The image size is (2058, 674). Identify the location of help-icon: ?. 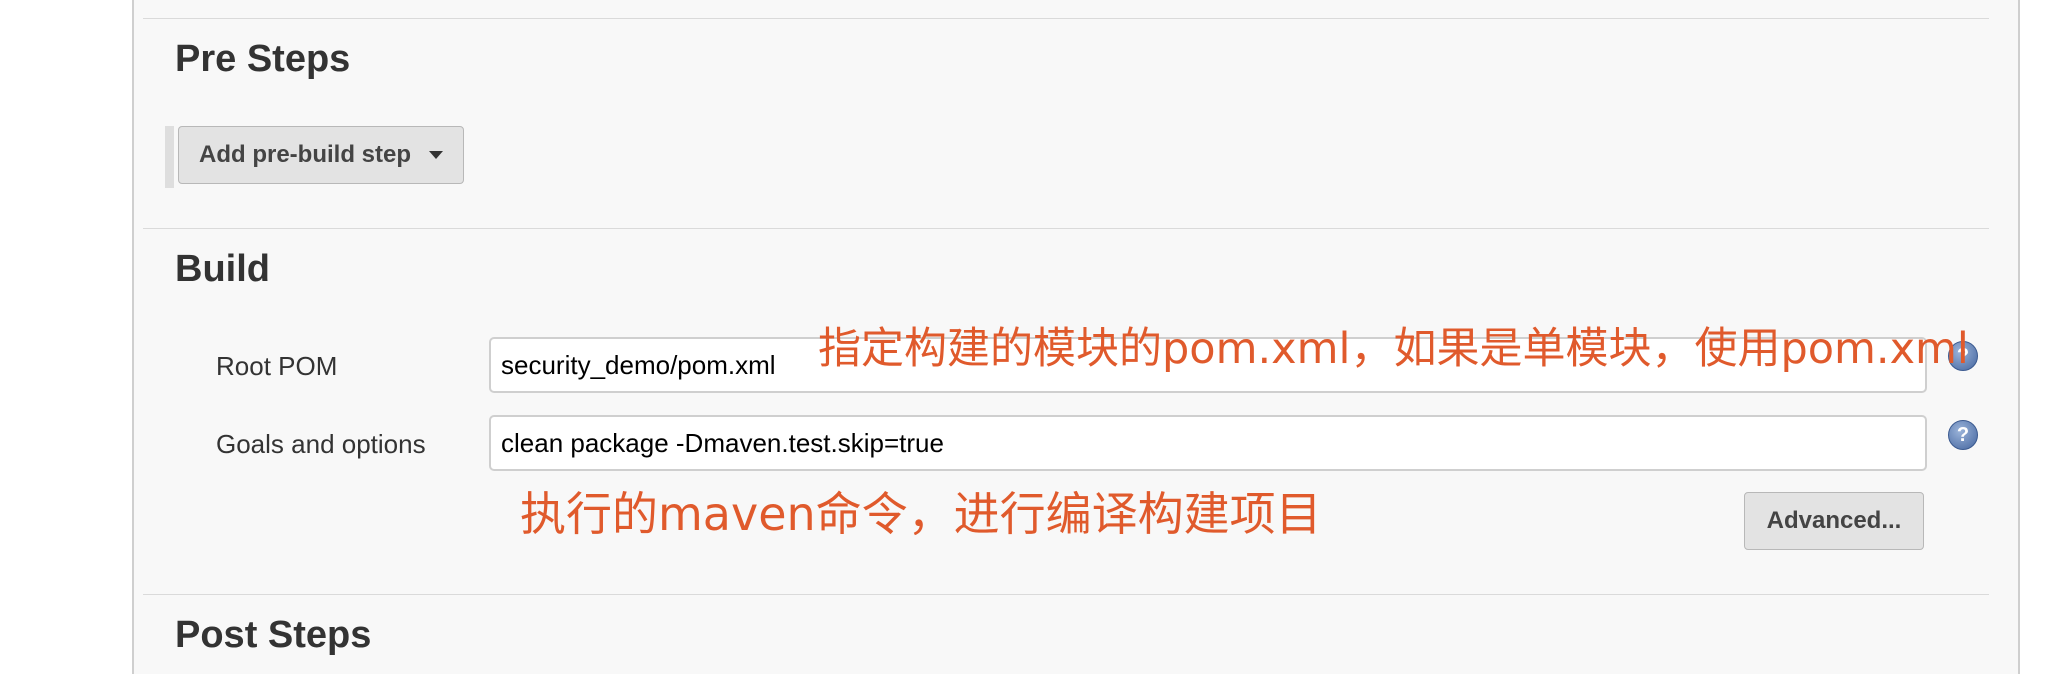
(1963, 435).